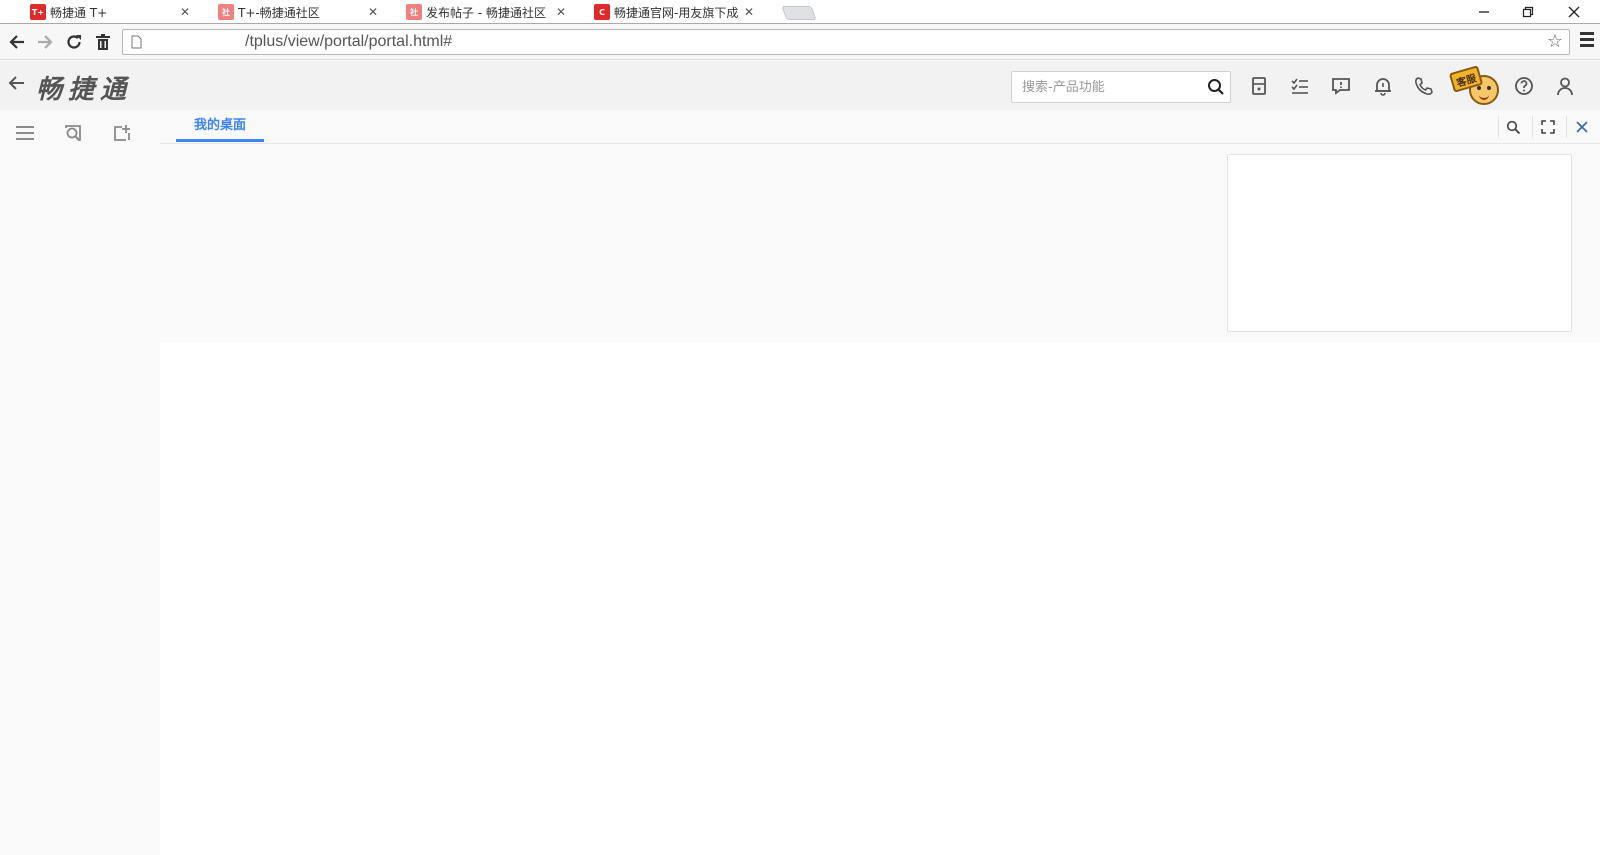  Describe the element at coordinates (279, 12) in the screenshot. I see `browser-tab-title: T+-畅捷通社区` at that location.